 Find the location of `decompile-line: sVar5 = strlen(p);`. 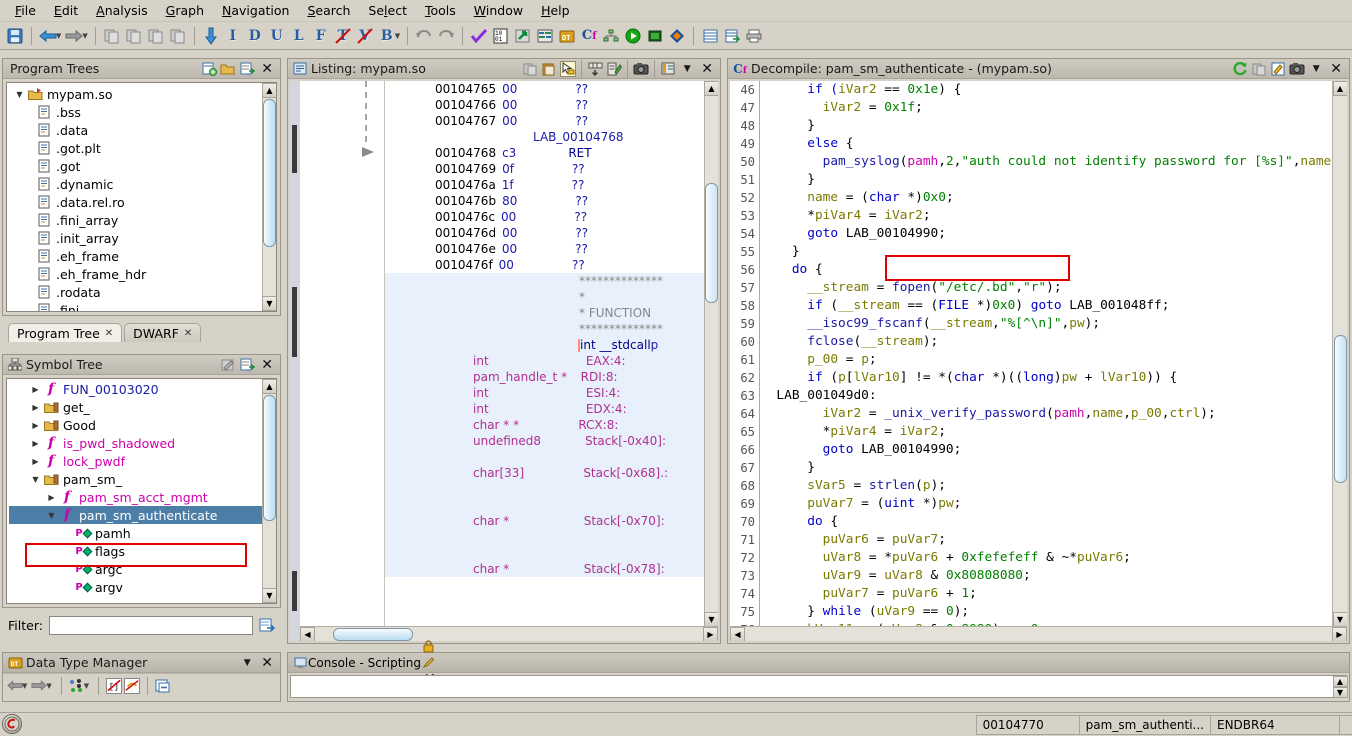

decompile-line: sVar5 = strlen(p); is located at coordinates (1046, 486).